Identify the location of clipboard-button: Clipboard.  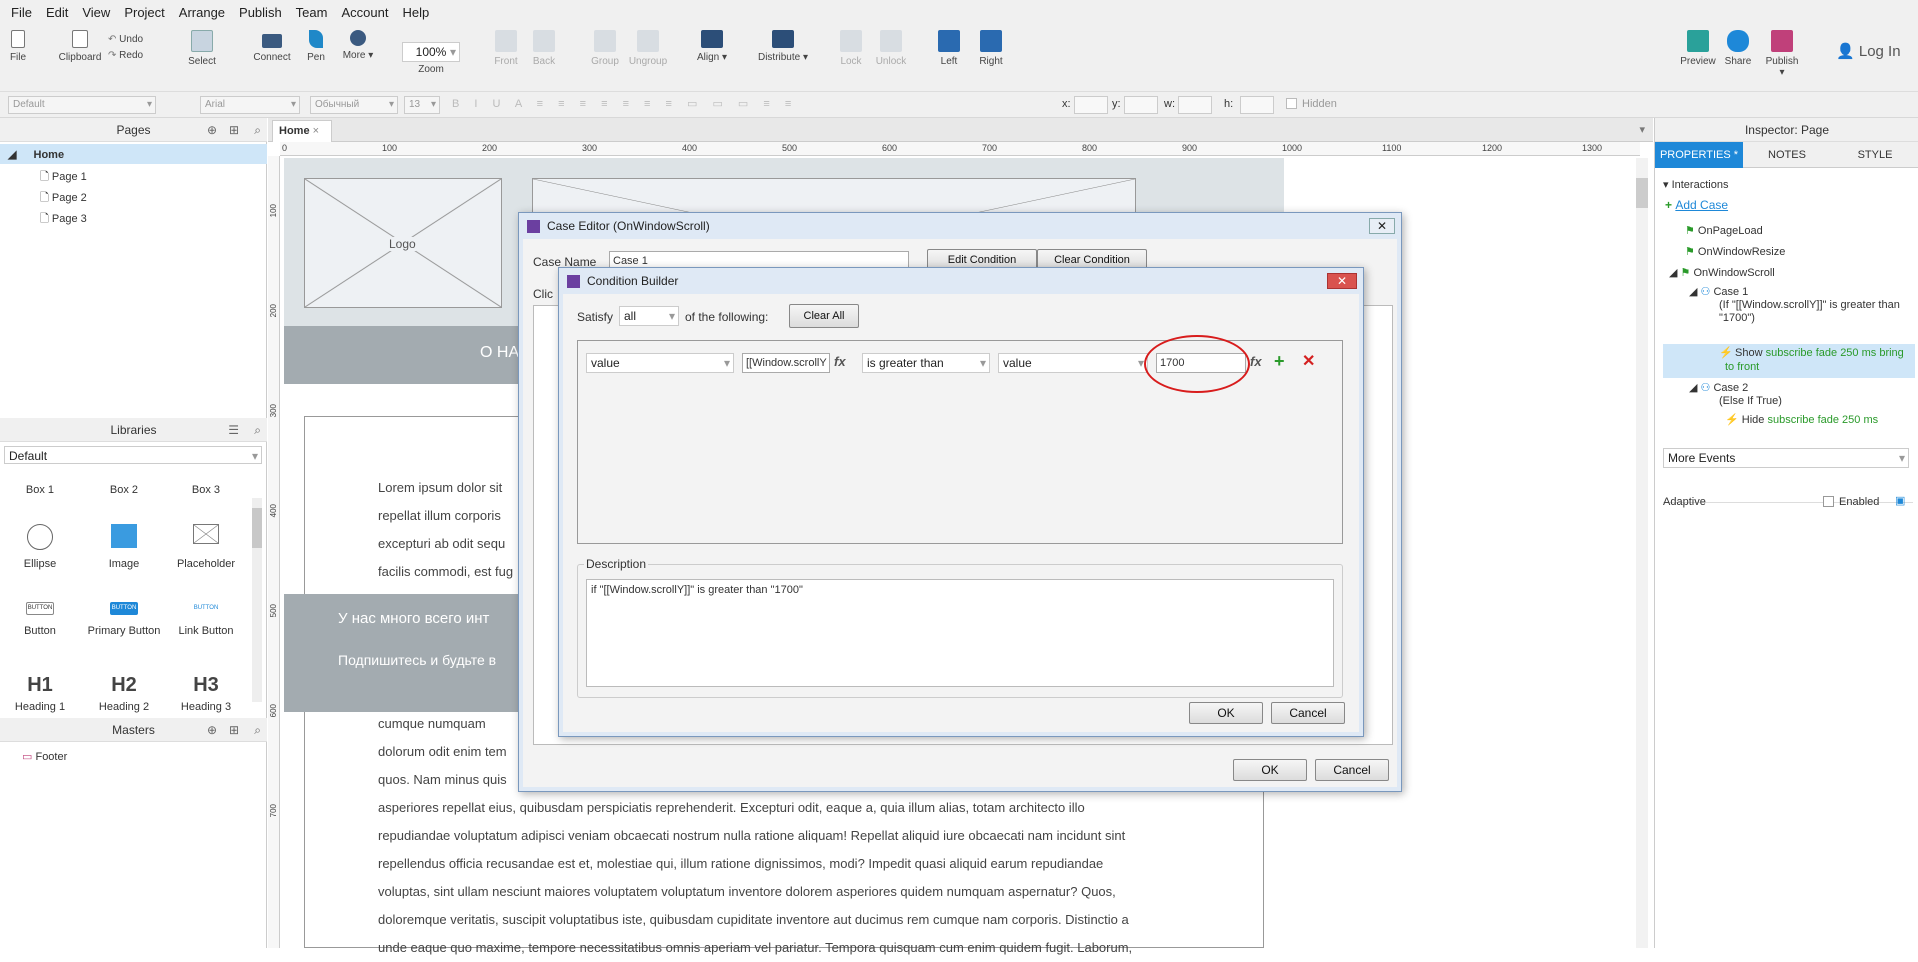
(80, 46).